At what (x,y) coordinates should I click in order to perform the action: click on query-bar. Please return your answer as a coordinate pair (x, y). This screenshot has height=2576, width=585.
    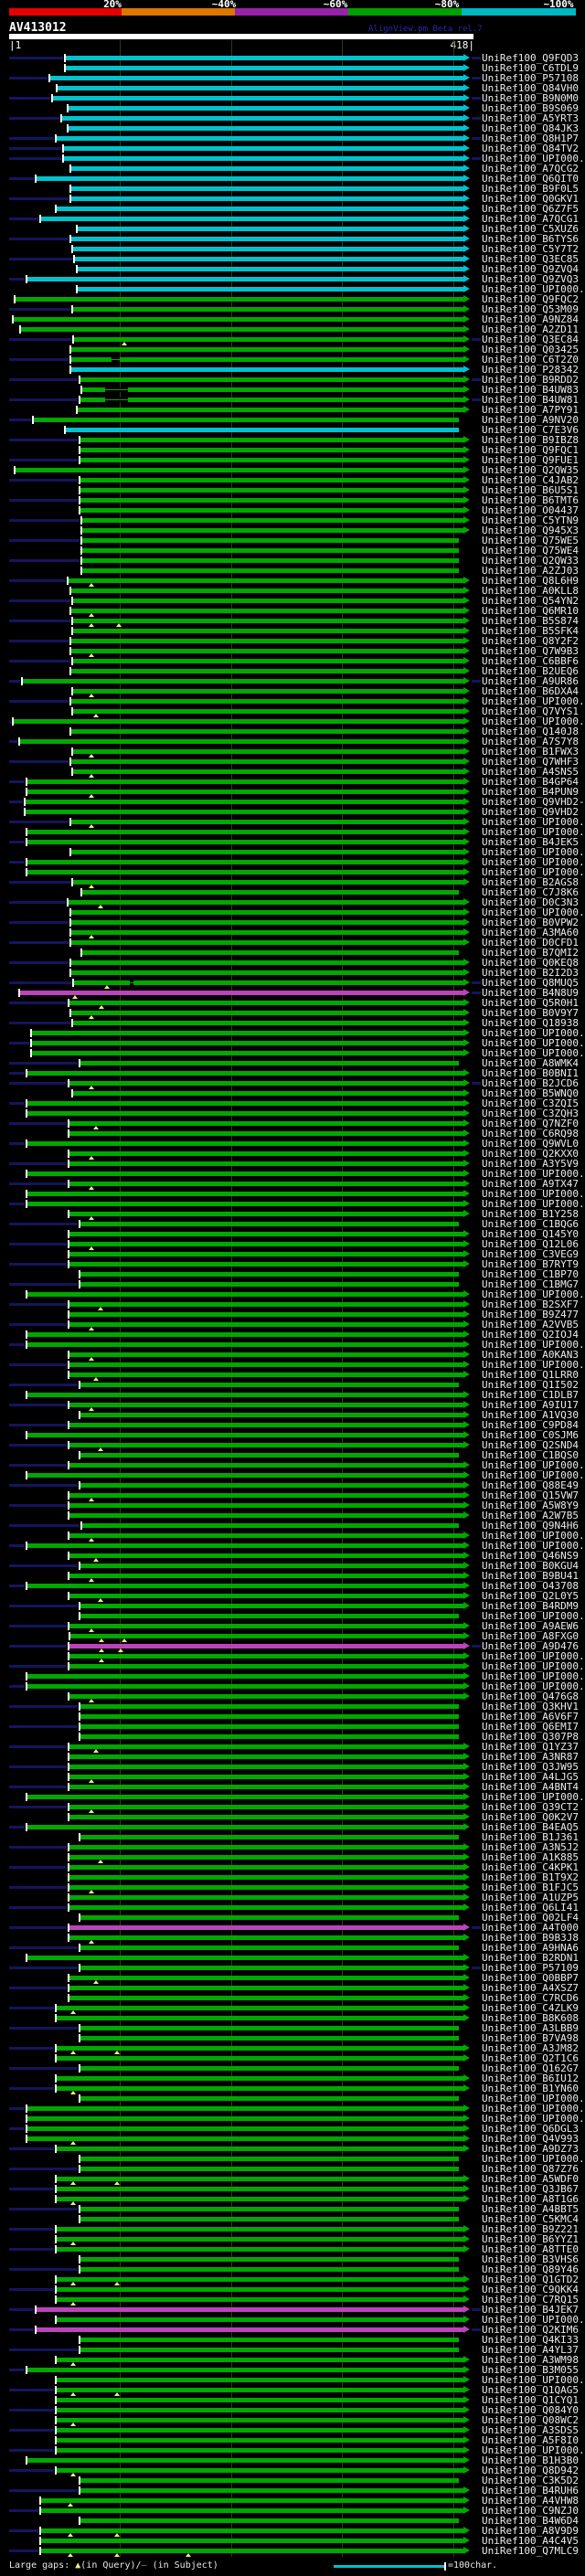
    Looking at the image, I should click on (241, 36).